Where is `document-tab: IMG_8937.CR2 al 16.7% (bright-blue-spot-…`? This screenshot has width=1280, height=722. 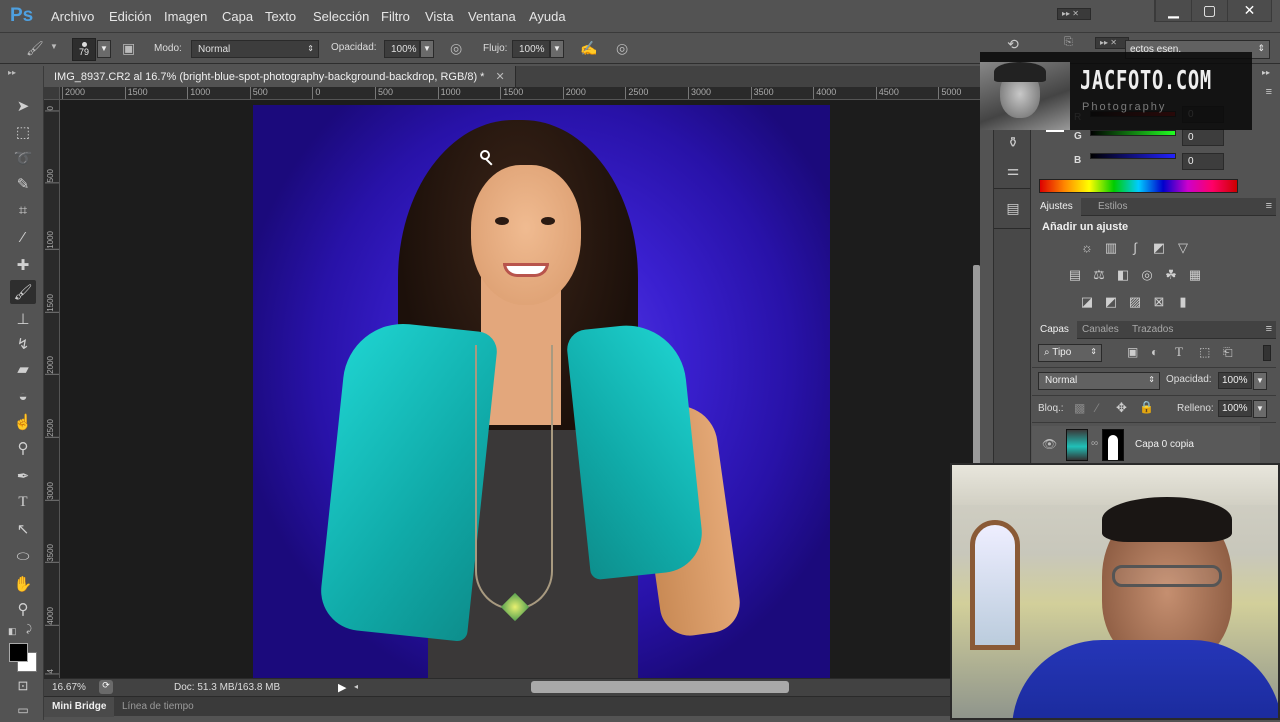 document-tab: IMG_8937.CR2 al 16.7% (bright-blue-spot-… is located at coordinates (280, 76).